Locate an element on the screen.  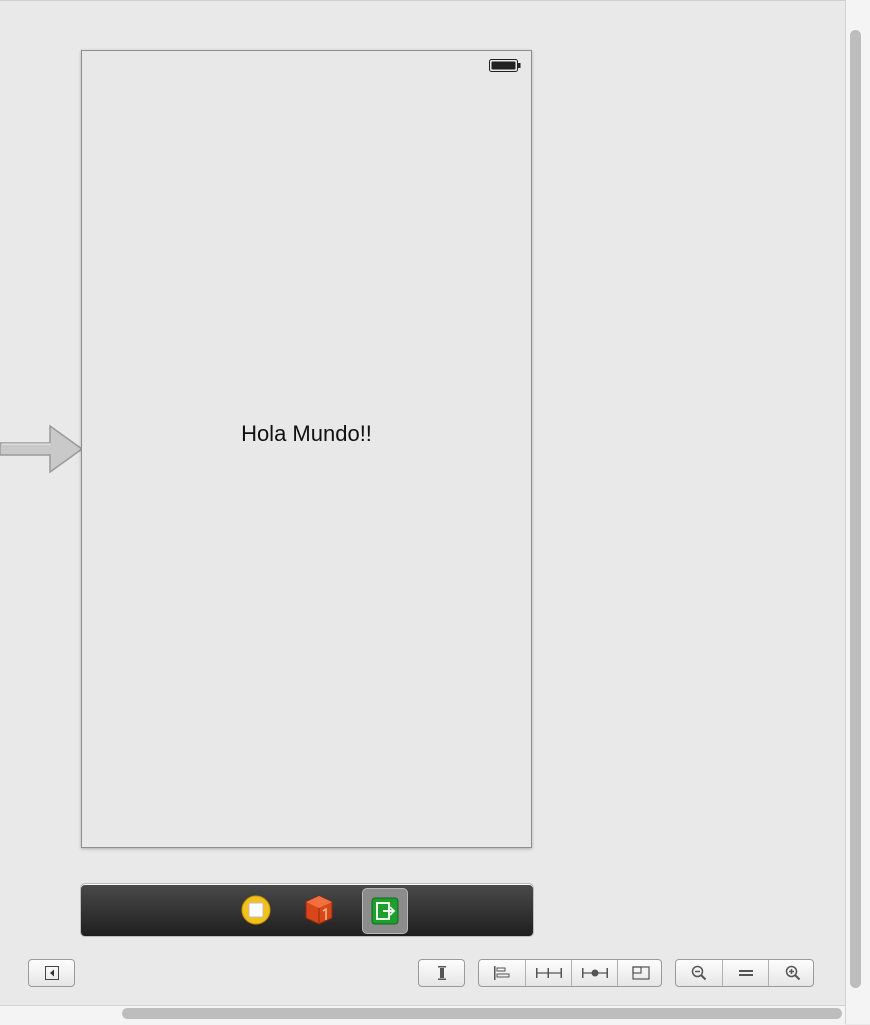
toggle-document-outline-icon is located at coordinates (51, 973).